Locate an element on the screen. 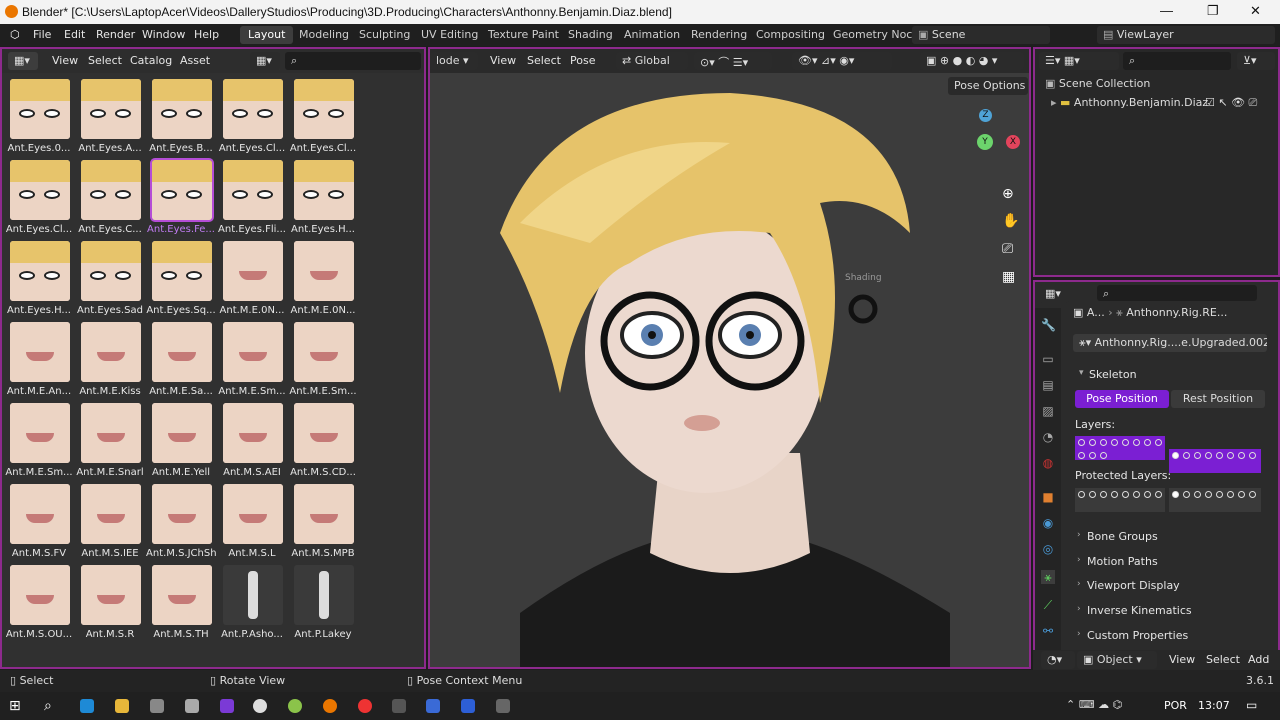 This screenshot has height=720, width=1280. object-tab-icon: ■ is located at coordinates (1048, 497).